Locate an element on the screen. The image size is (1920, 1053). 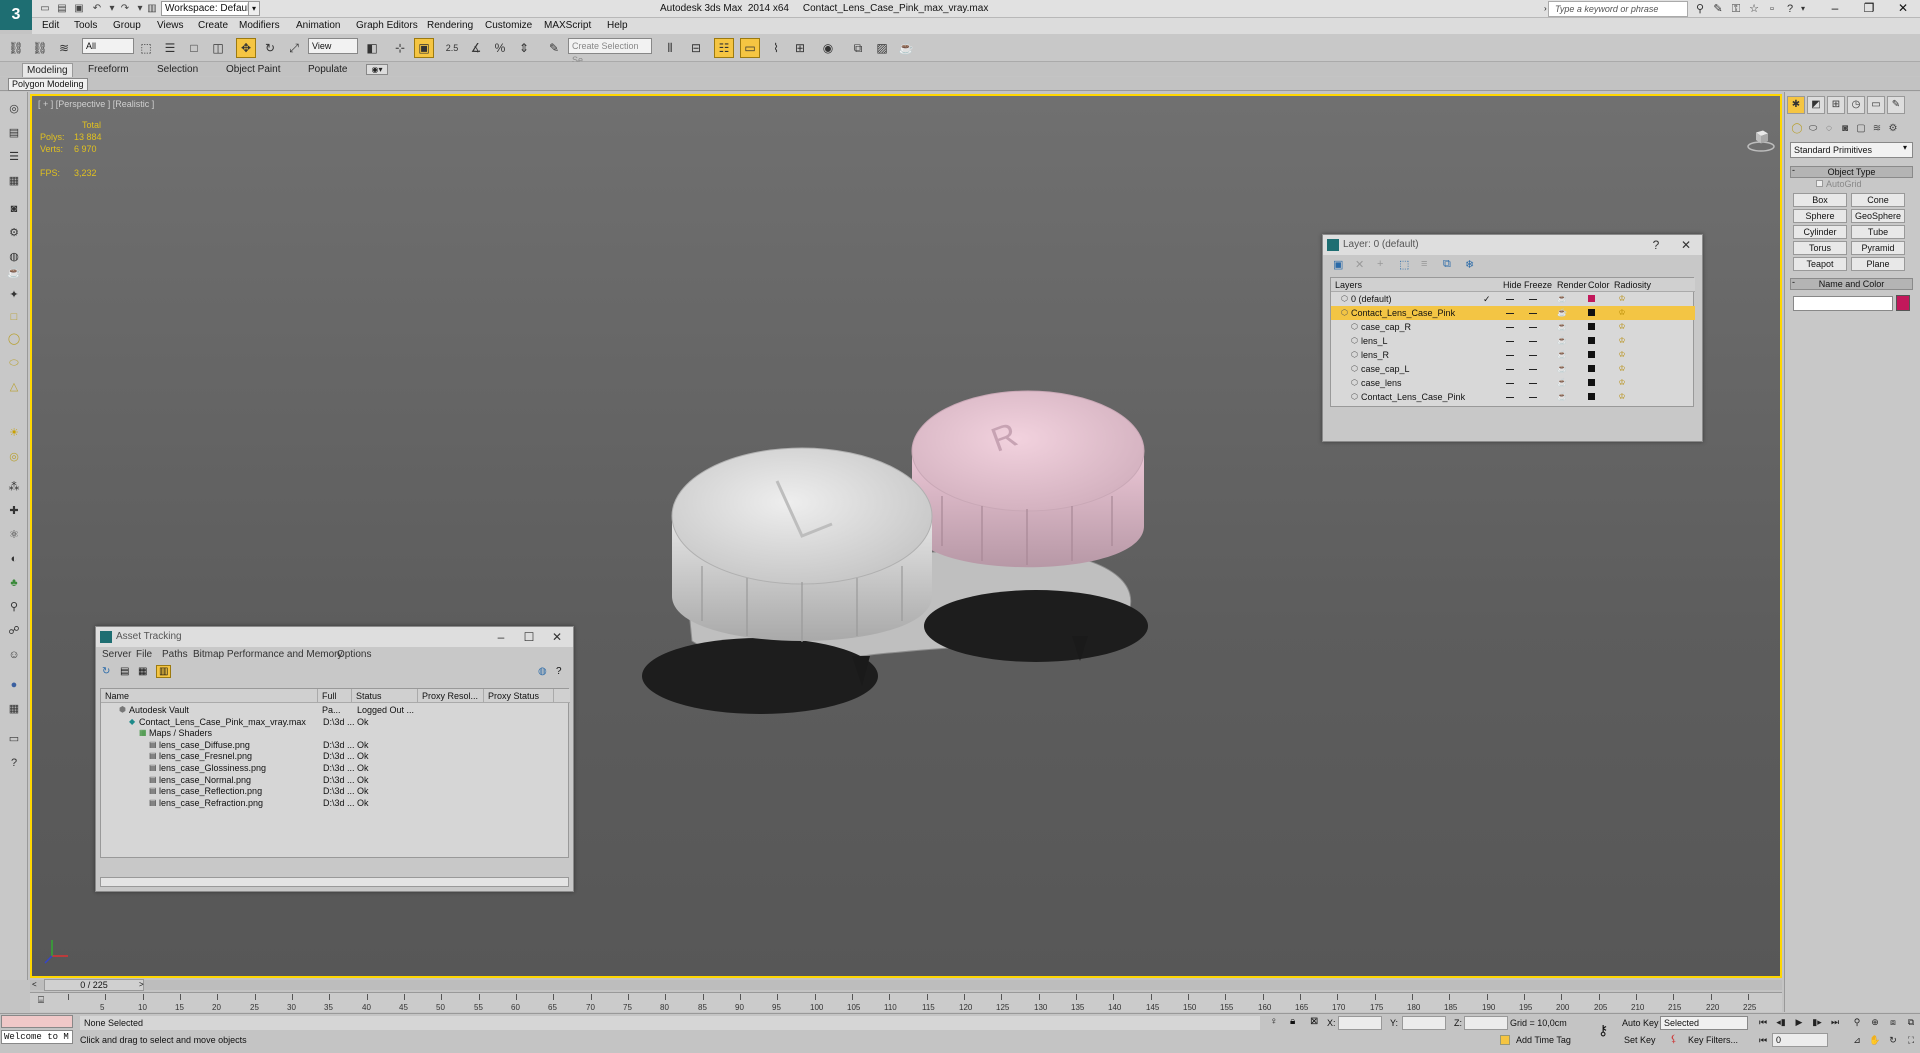
time-slider-track is located at coordinates (906, 985).